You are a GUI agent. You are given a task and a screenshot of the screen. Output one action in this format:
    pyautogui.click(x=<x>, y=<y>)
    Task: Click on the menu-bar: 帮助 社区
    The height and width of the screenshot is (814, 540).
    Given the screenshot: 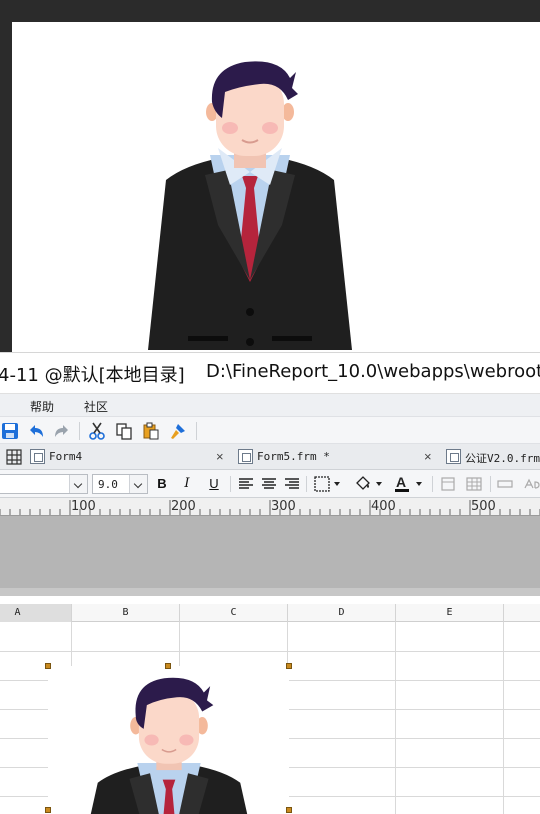 What is the action you would take?
    pyautogui.click(x=270, y=404)
    